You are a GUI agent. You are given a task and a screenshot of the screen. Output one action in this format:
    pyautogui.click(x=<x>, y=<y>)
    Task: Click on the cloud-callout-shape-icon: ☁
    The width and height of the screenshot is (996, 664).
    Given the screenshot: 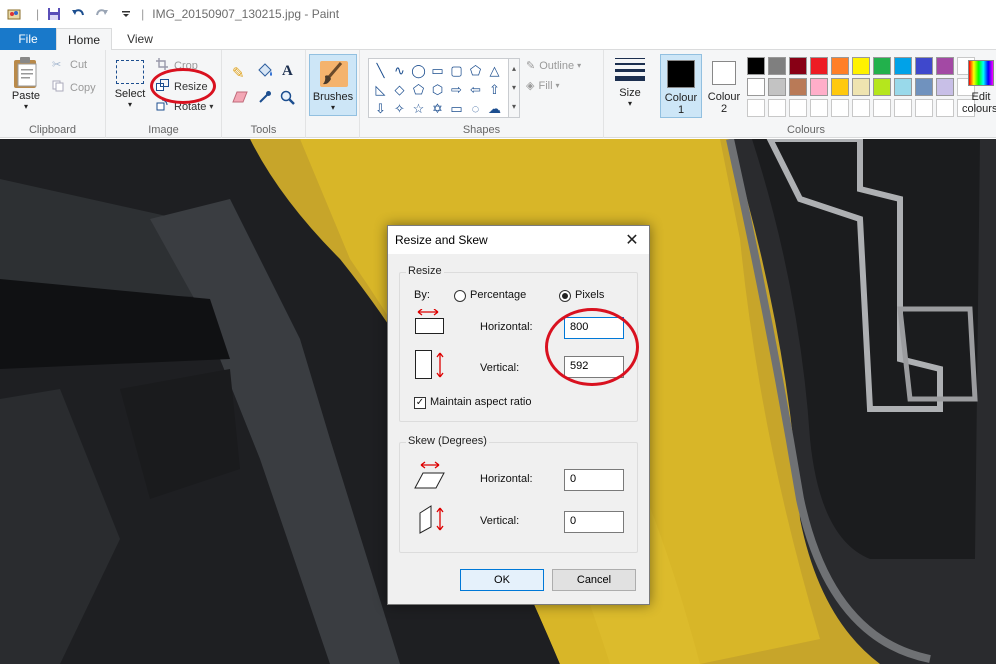 What is the action you would take?
    pyautogui.click(x=494, y=108)
    